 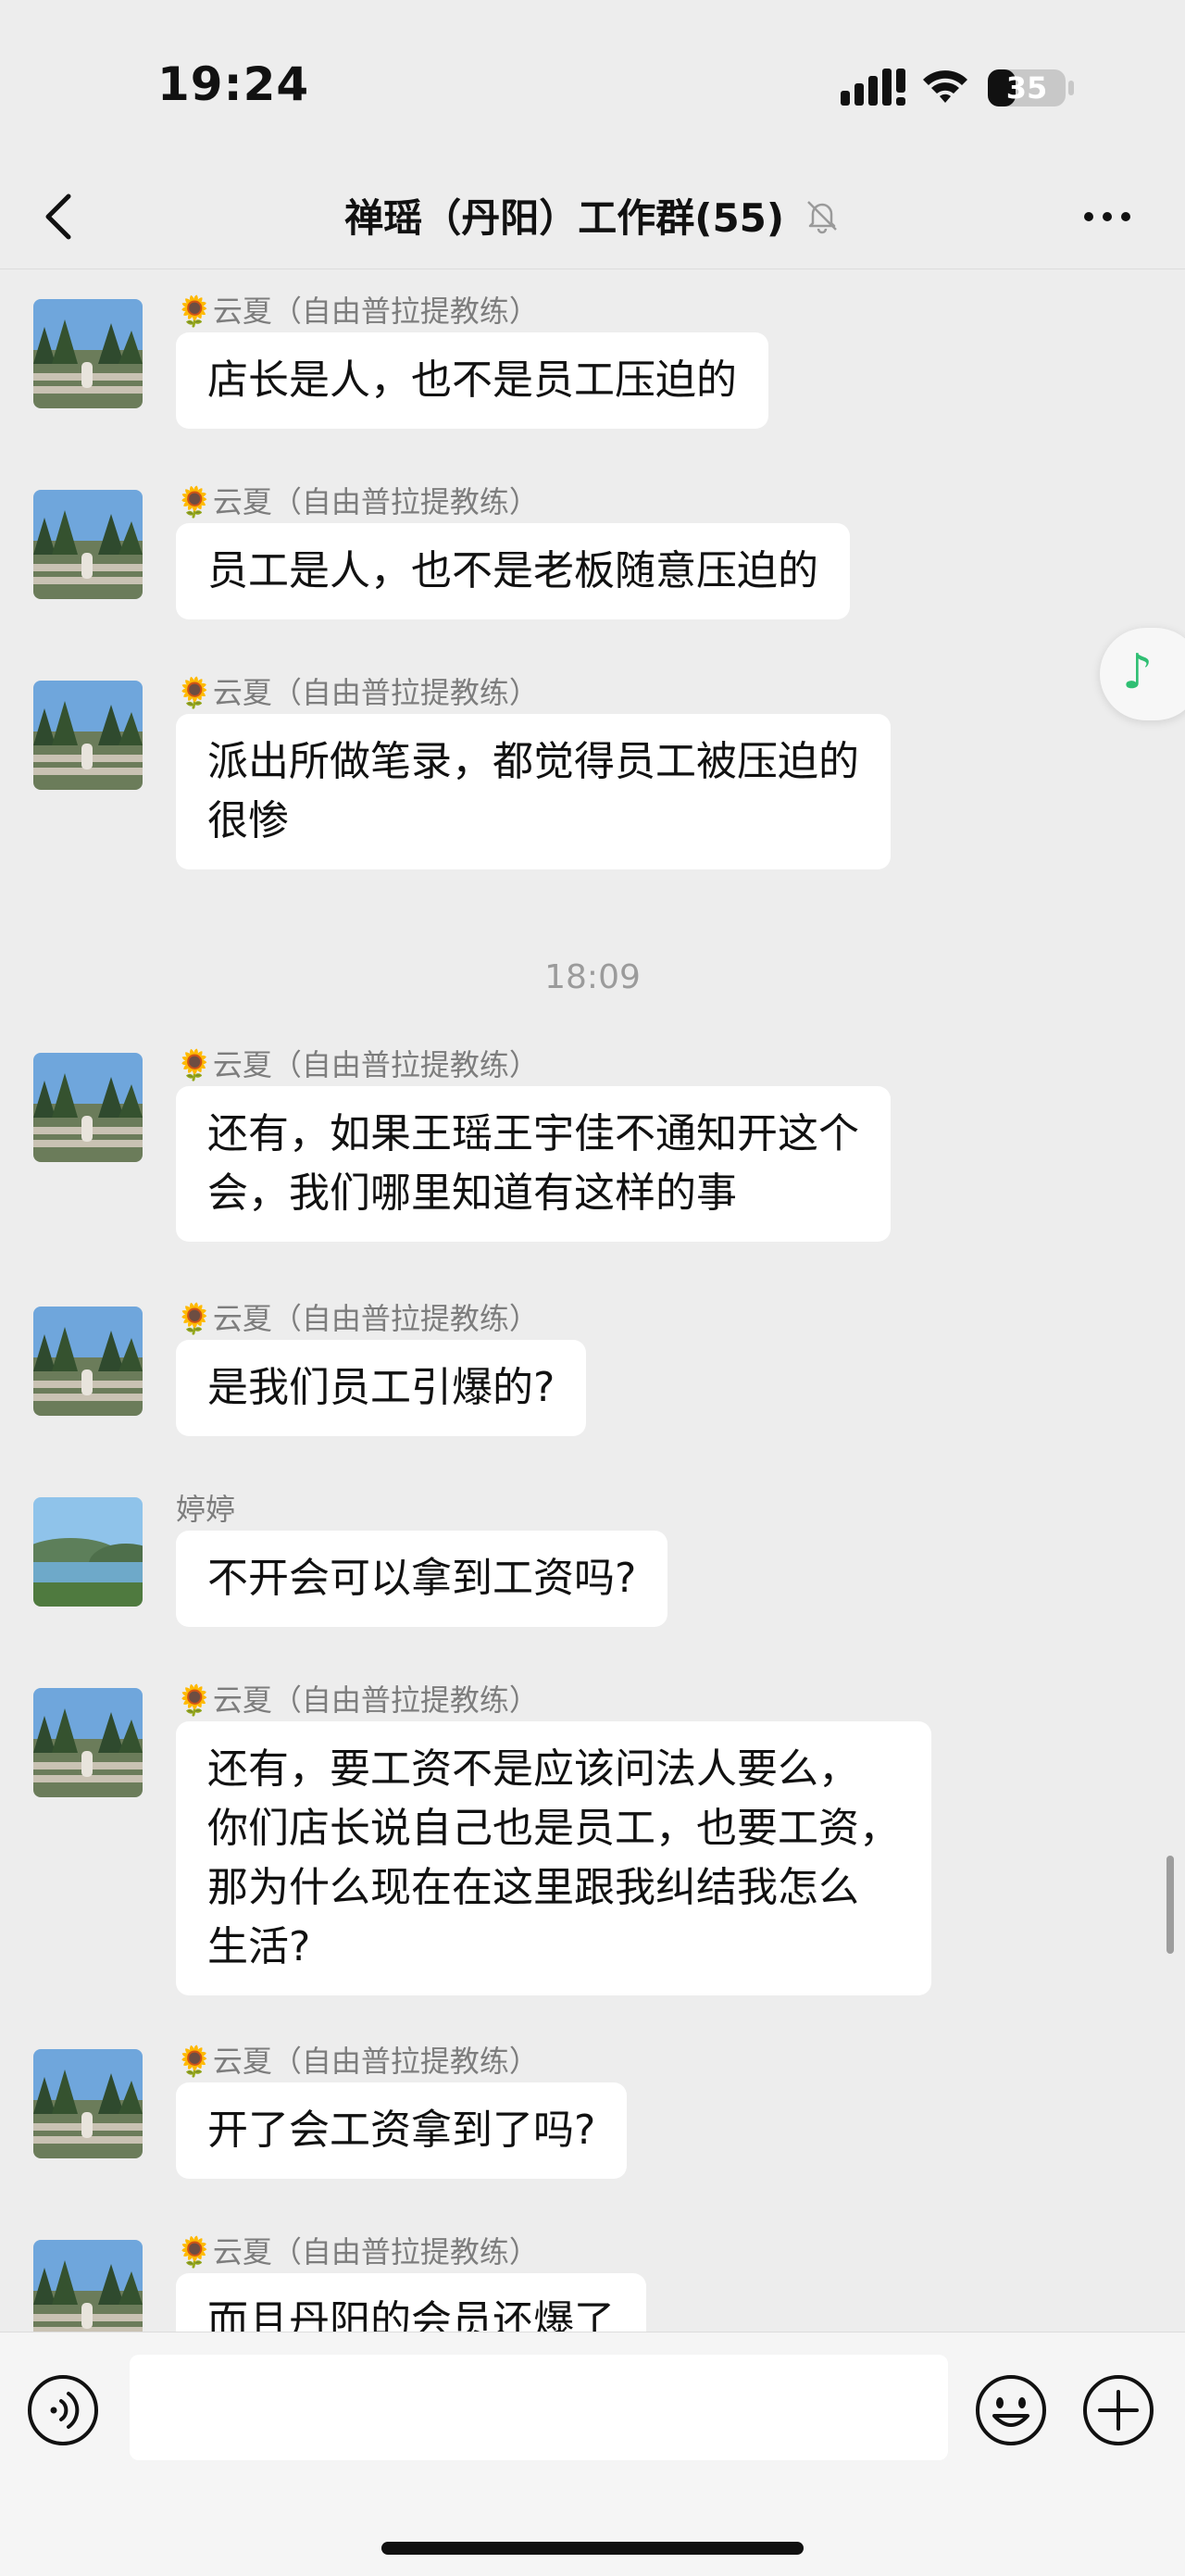 What do you see at coordinates (564, 218) in the screenshot?
I see `chat-title-text: 禅瑶（丹阳）工作群(55)` at bounding box center [564, 218].